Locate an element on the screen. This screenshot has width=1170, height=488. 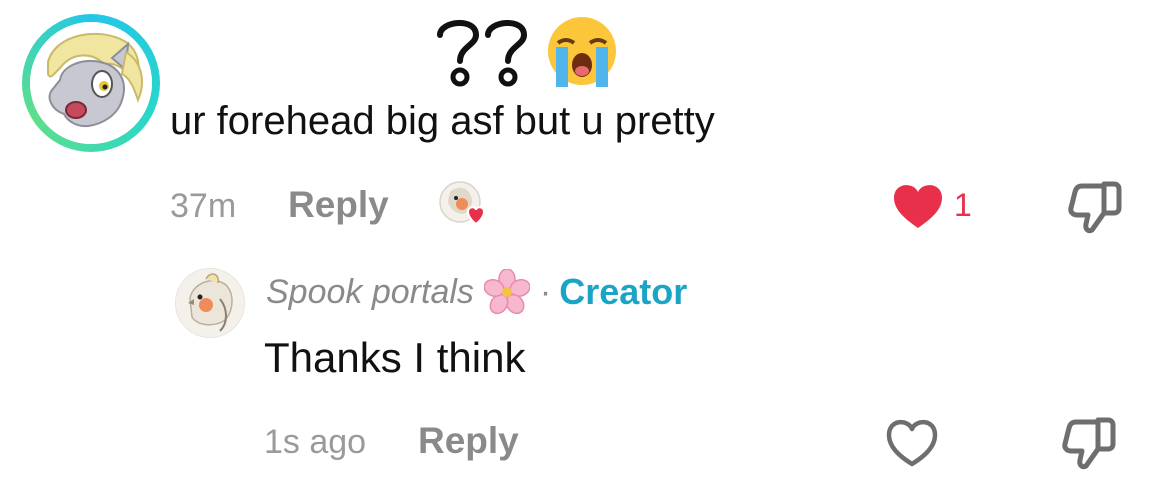
like-count: 1 is located at coordinates (963, 205).